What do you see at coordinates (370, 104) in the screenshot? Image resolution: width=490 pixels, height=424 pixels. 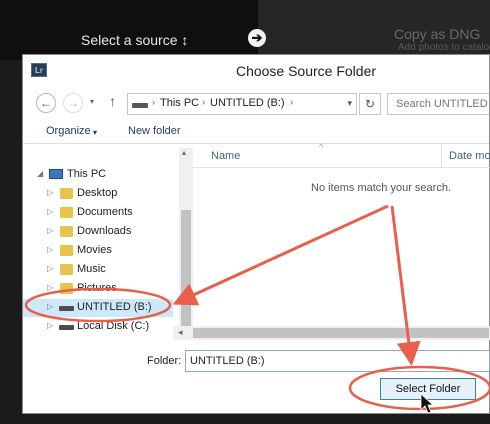 I see `refresh-button: ↻` at bounding box center [370, 104].